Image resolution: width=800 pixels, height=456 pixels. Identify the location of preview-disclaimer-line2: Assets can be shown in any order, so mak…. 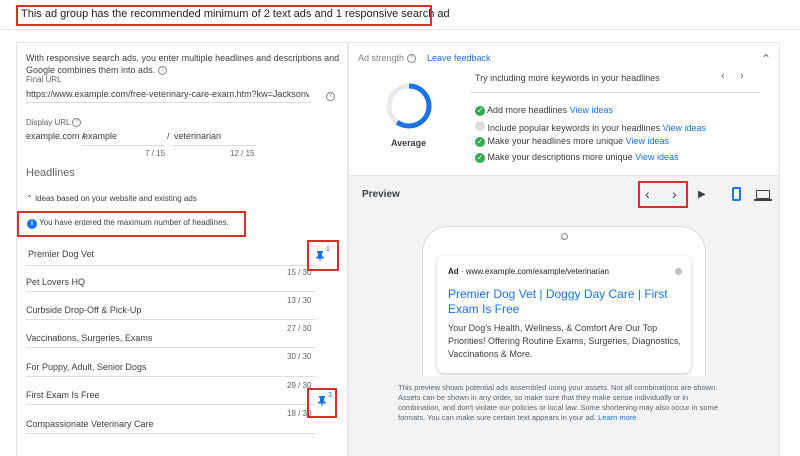
(543, 397).